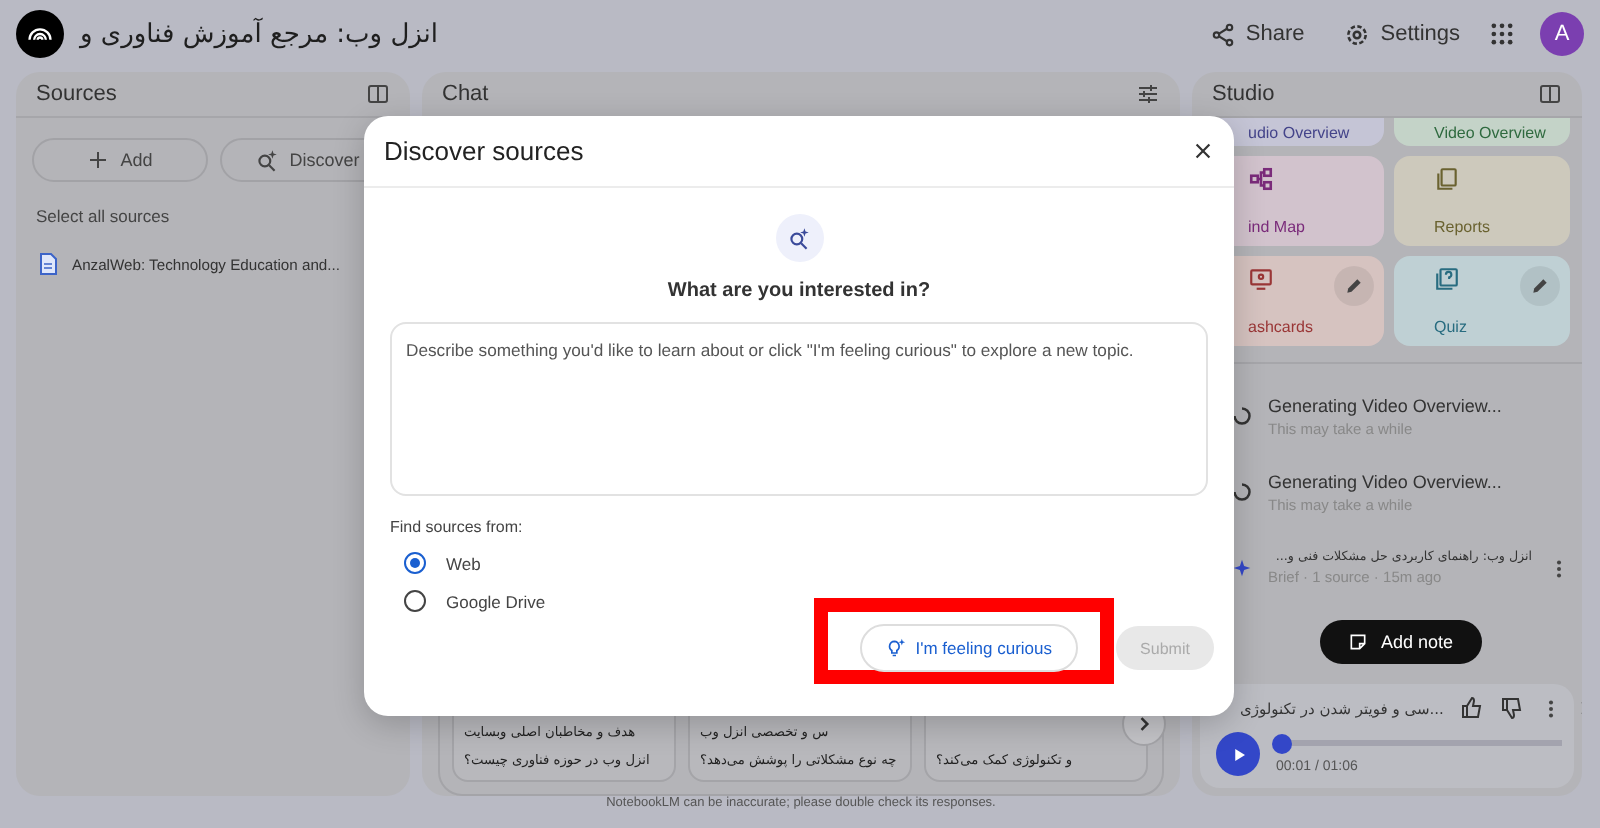 The width and height of the screenshot is (1600, 828). I want to click on add-note-button: Add note, so click(1401, 642).